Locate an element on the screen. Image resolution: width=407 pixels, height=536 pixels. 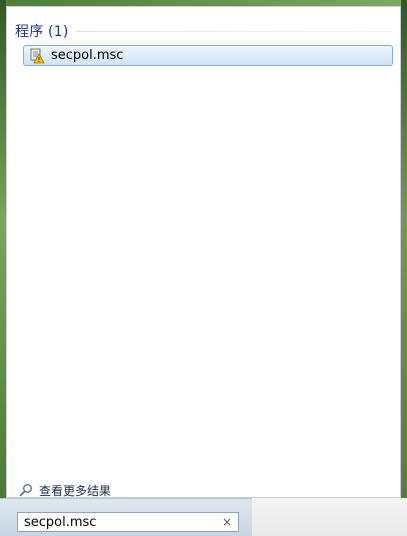
search-bar-area: secpol.msc × is located at coordinates (126, 517).